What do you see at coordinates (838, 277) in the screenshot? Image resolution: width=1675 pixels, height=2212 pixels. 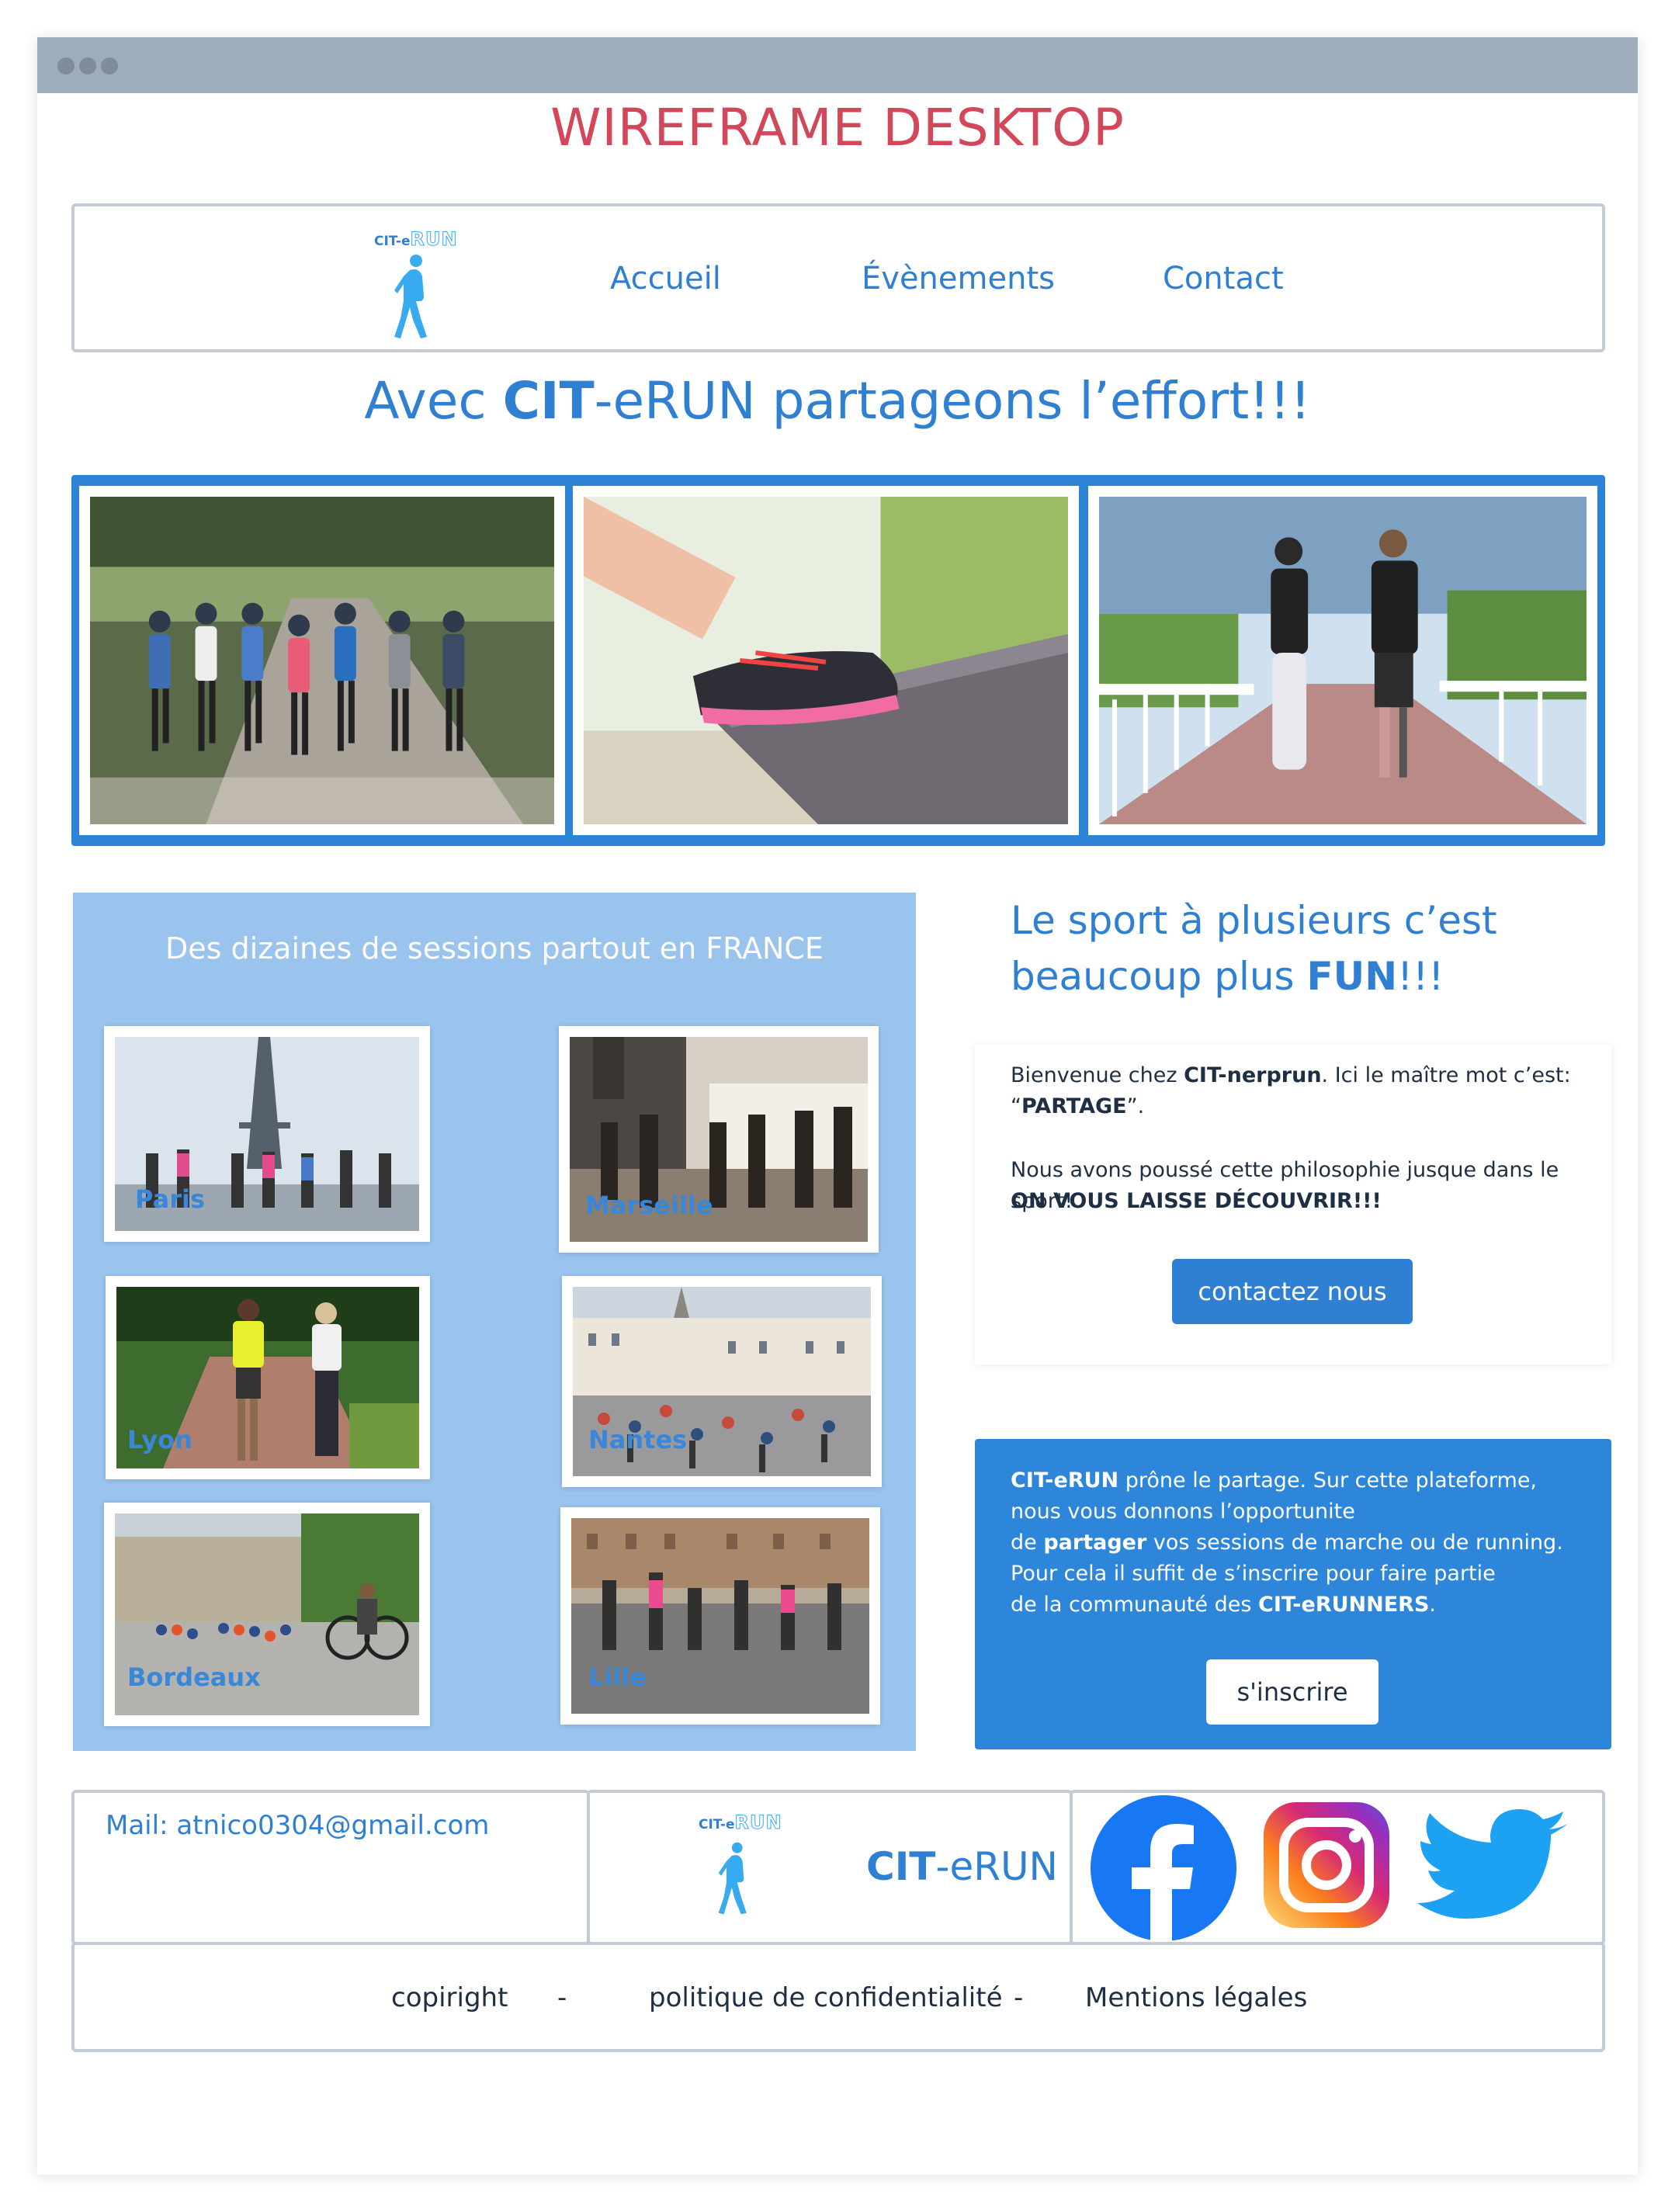 I see `site-header` at bounding box center [838, 277].